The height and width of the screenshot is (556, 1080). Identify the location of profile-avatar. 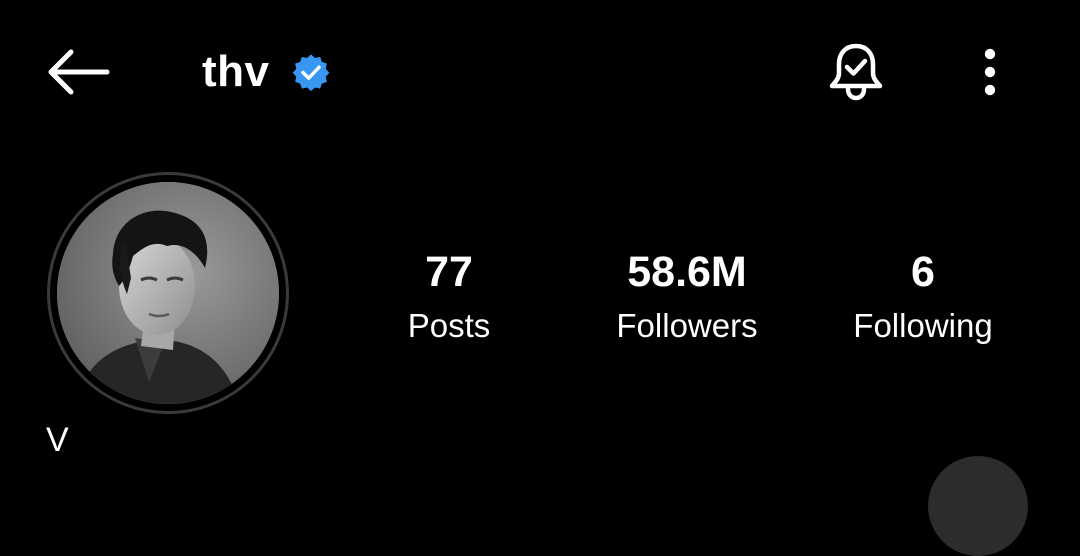
(168, 293).